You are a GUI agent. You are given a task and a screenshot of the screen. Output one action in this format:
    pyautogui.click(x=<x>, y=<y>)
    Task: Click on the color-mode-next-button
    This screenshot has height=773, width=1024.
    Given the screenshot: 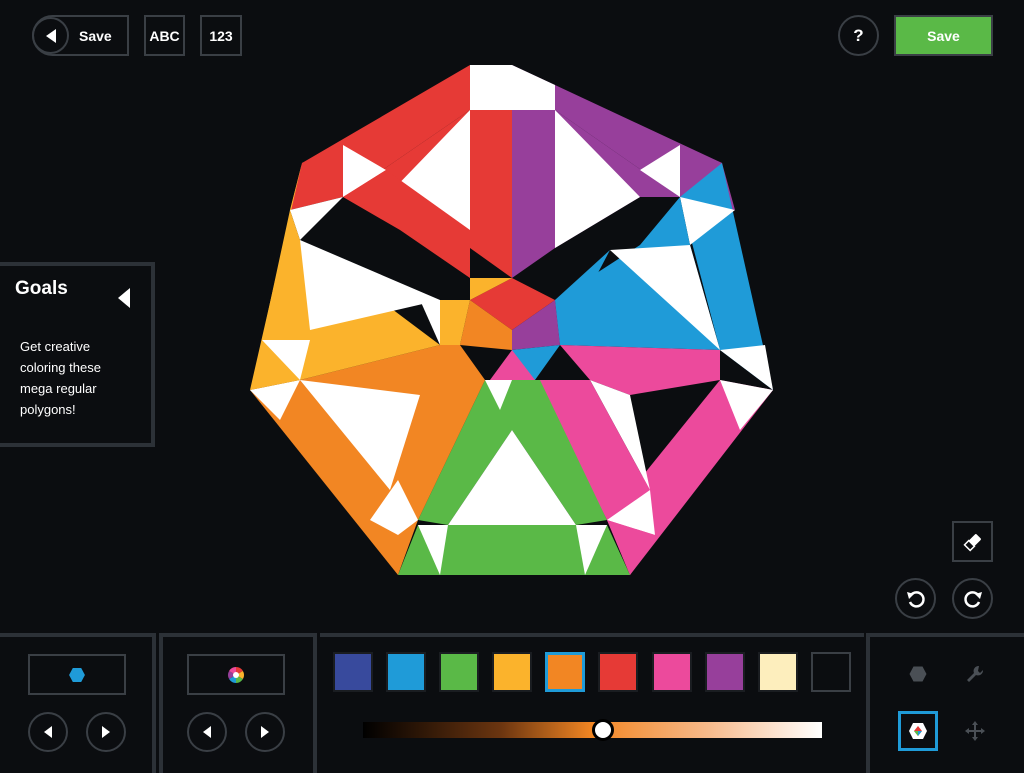 What is the action you would take?
    pyautogui.click(x=265, y=732)
    